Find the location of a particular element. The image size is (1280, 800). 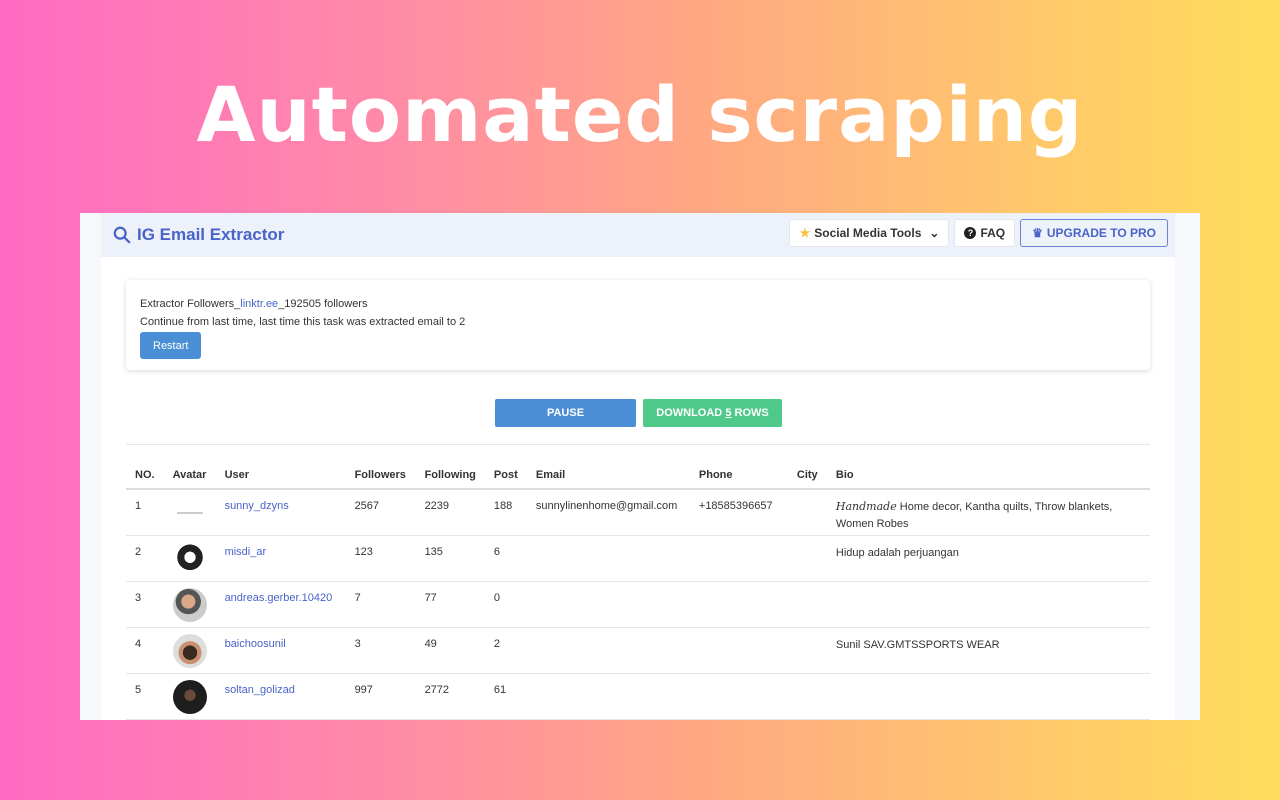

column-header: Bio is located at coordinates (988, 476).